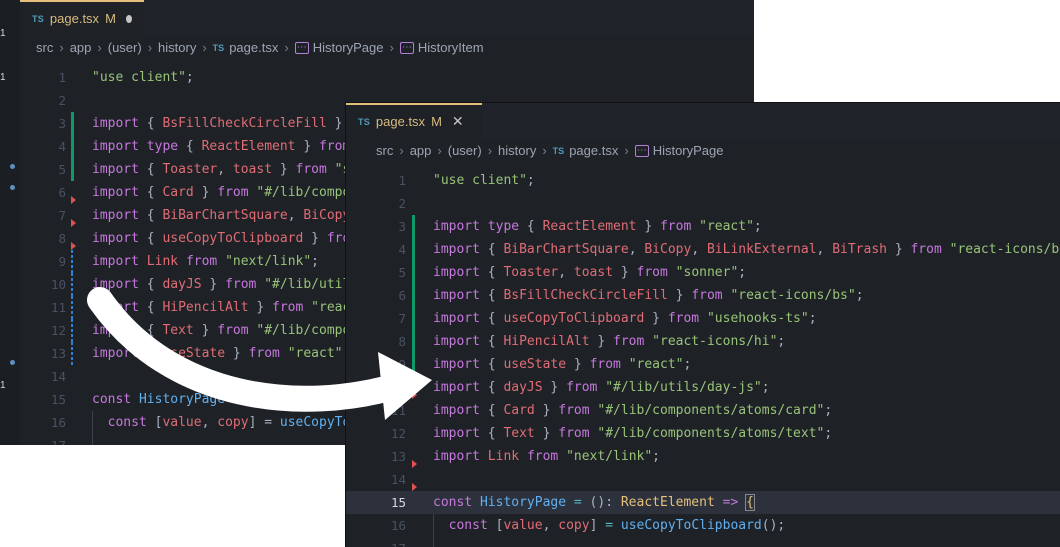 The height and width of the screenshot is (547, 1060). Describe the element at coordinates (58, 353) in the screenshot. I see `line-number: 13` at that location.